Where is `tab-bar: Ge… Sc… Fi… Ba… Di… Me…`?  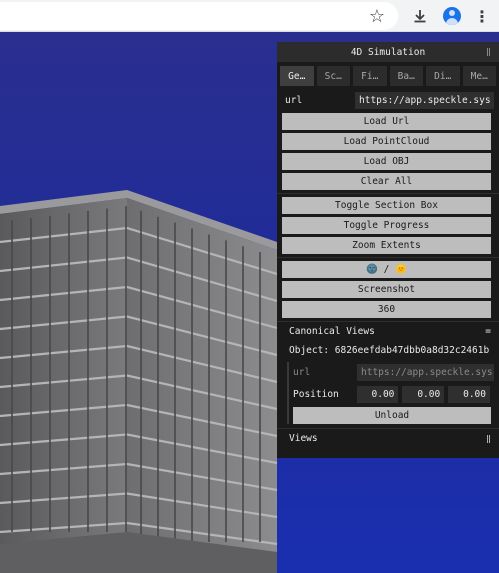
tab-bar: Ge… Sc… Fi… Ba… Di… Me… is located at coordinates (388, 76).